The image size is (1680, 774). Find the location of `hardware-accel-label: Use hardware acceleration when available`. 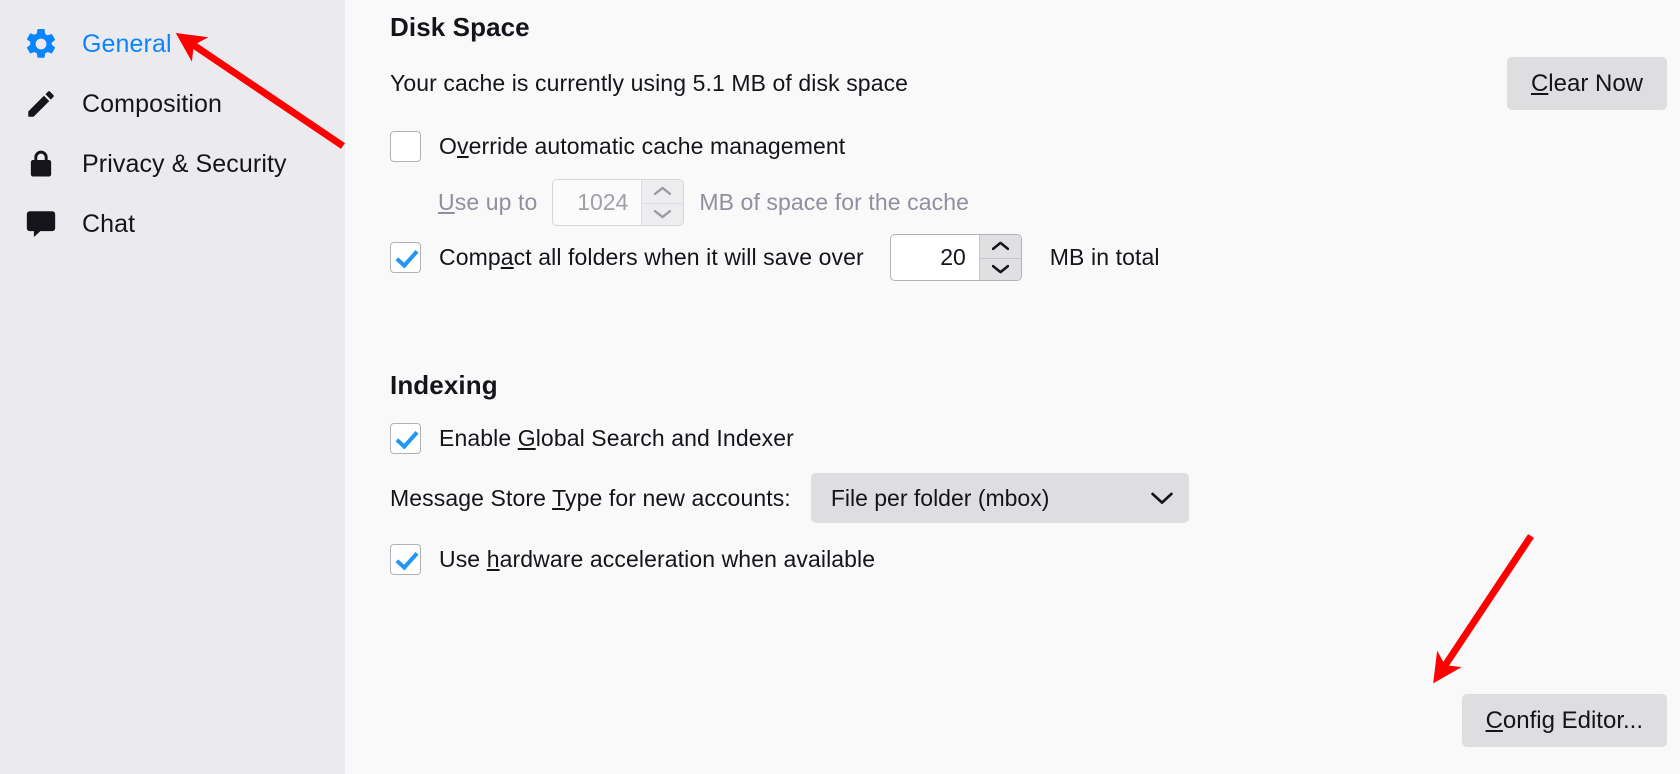

hardware-accel-label: Use hardware acceleration when available is located at coordinates (657, 559).